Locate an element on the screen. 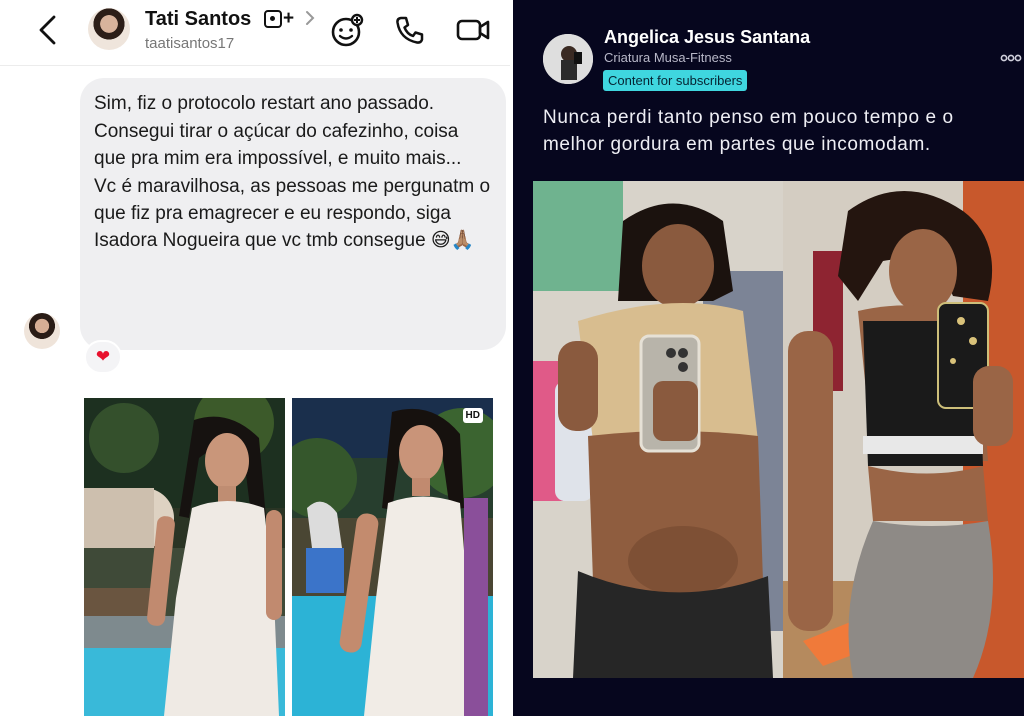 Image resolution: width=1024 pixels, height=716 pixels. shared-photo-2: HD is located at coordinates (392, 557).